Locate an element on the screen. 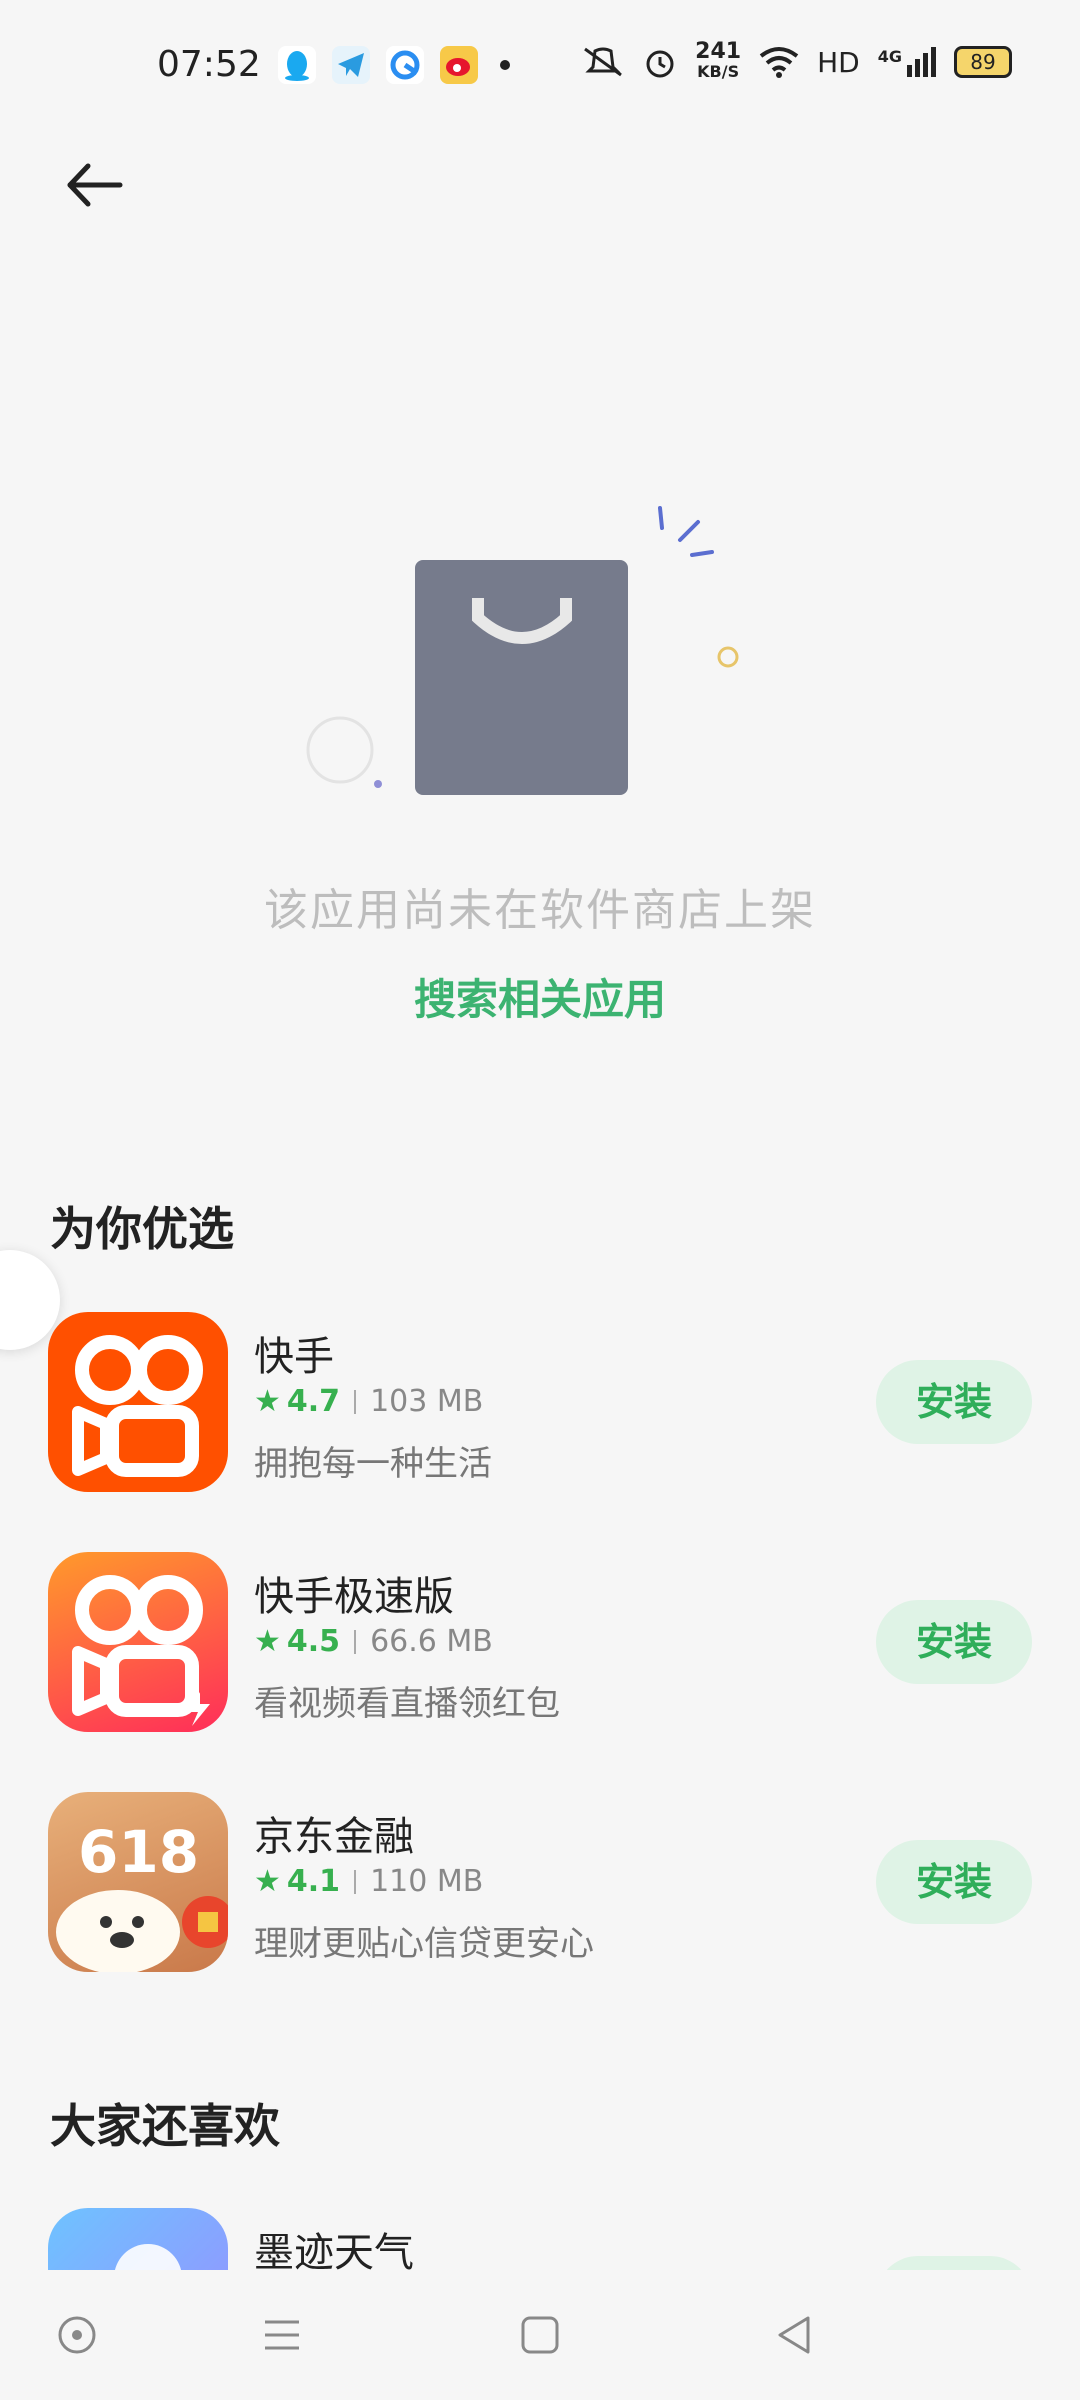 Image resolution: width=1080 pixels, height=2400 pixels. qq-icon is located at coordinates (297, 65).